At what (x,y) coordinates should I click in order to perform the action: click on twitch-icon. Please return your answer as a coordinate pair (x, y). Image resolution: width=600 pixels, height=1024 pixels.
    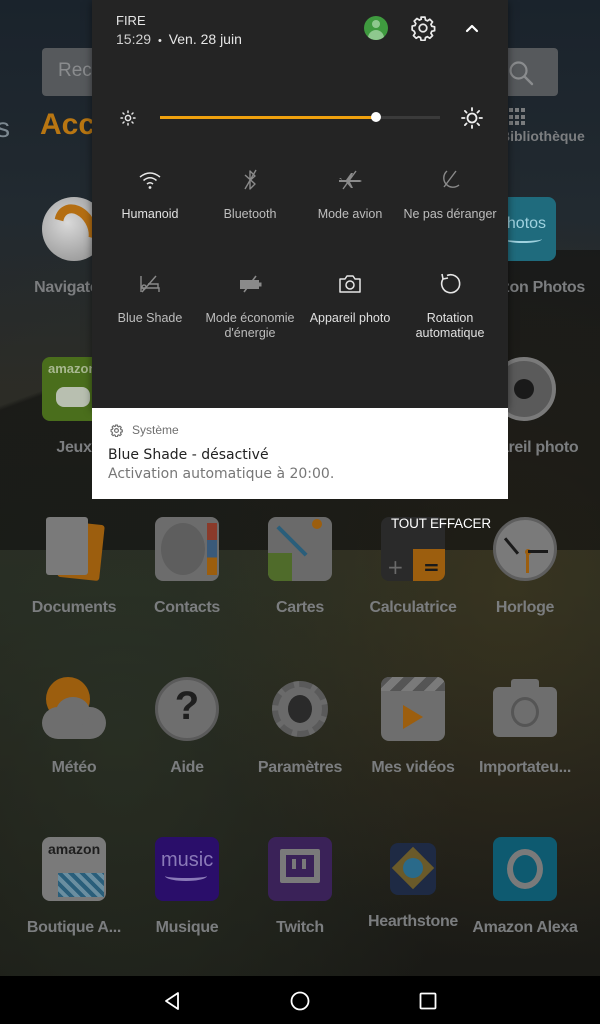
    Looking at the image, I should click on (300, 869).